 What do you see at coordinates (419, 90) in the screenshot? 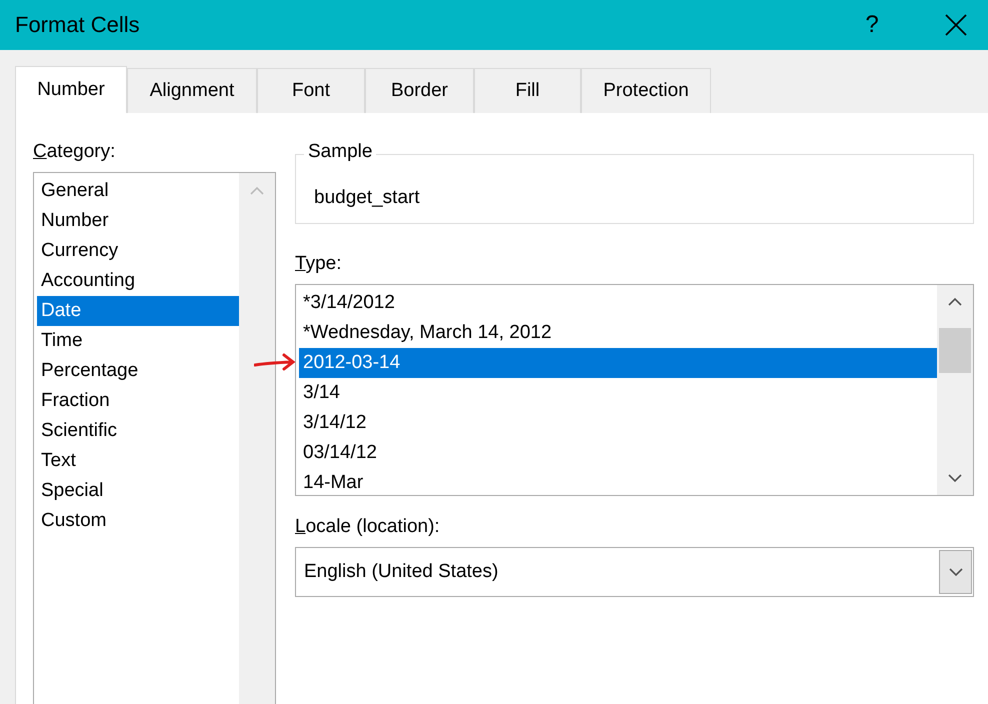
I see `tab: Border` at bounding box center [419, 90].